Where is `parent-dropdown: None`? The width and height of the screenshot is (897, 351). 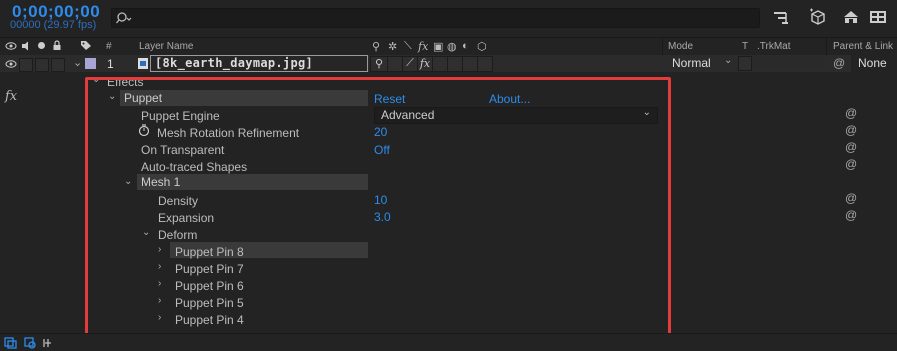
parent-dropdown: None is located at coordinates (874, 63).